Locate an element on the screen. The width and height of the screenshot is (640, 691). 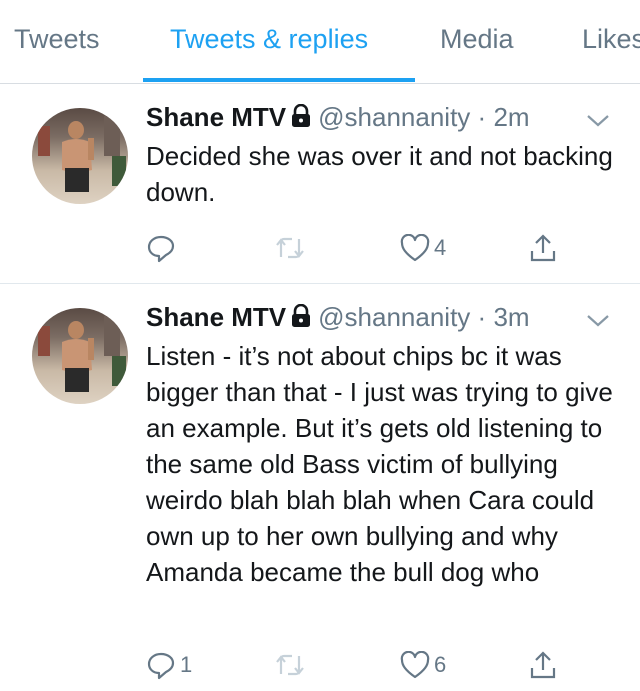
reply-button is located at coordinates (163, 248).